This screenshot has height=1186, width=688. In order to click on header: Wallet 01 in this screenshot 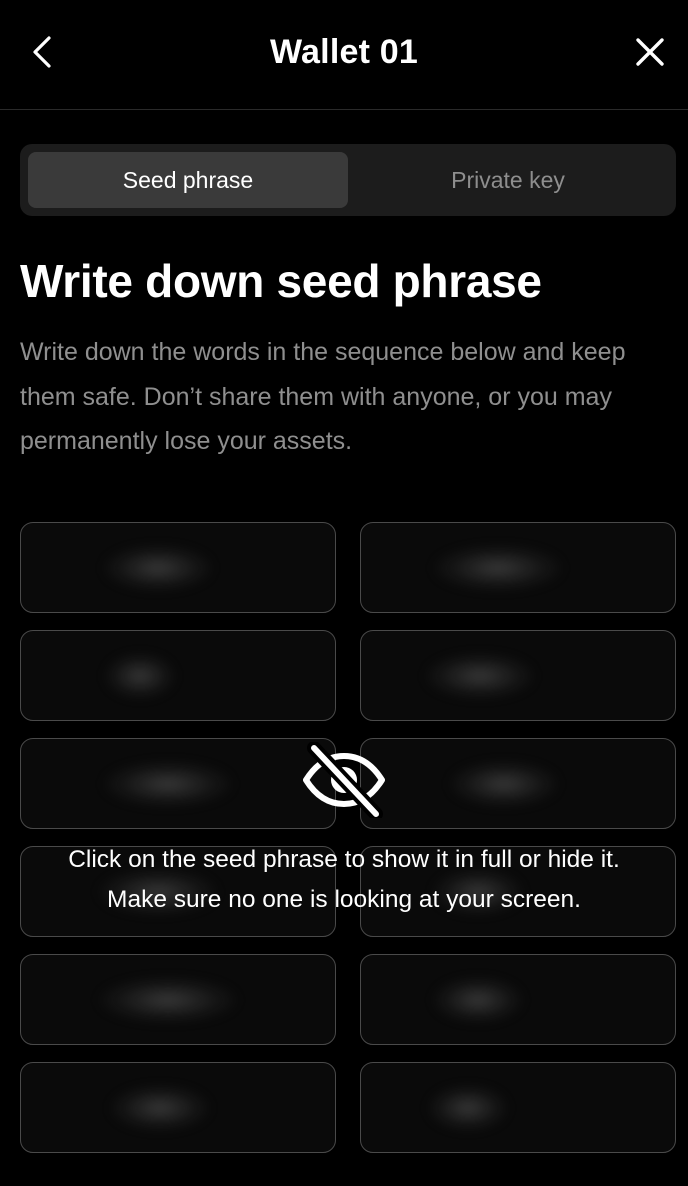, I will do `click(344, 55)`.